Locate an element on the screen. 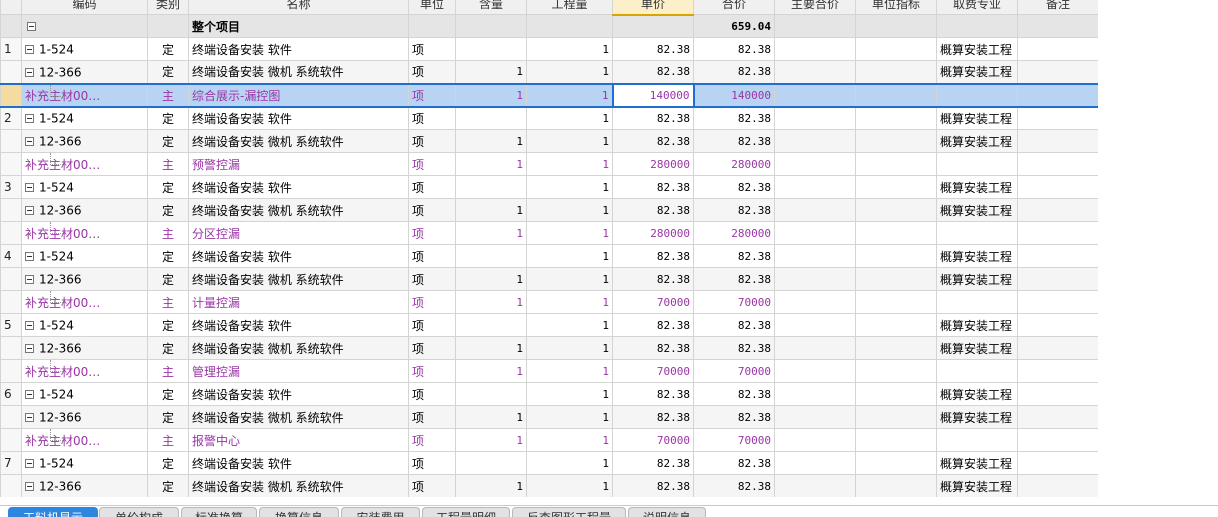 The width and height of the screenshot is (1218, 517). unit-cell is located at coordinates (432, 26).